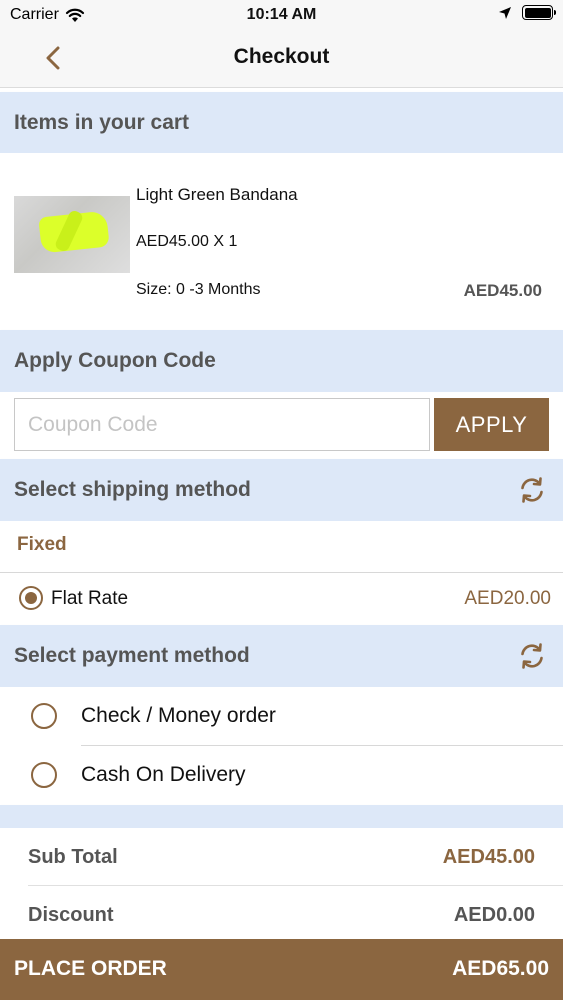 This screenshot has height=1000, width=563. What do you see at coordinates (90, 598) in the screenshot?
I see `shipping-option-name: Flat Rate` at bounding box center [90, 598].